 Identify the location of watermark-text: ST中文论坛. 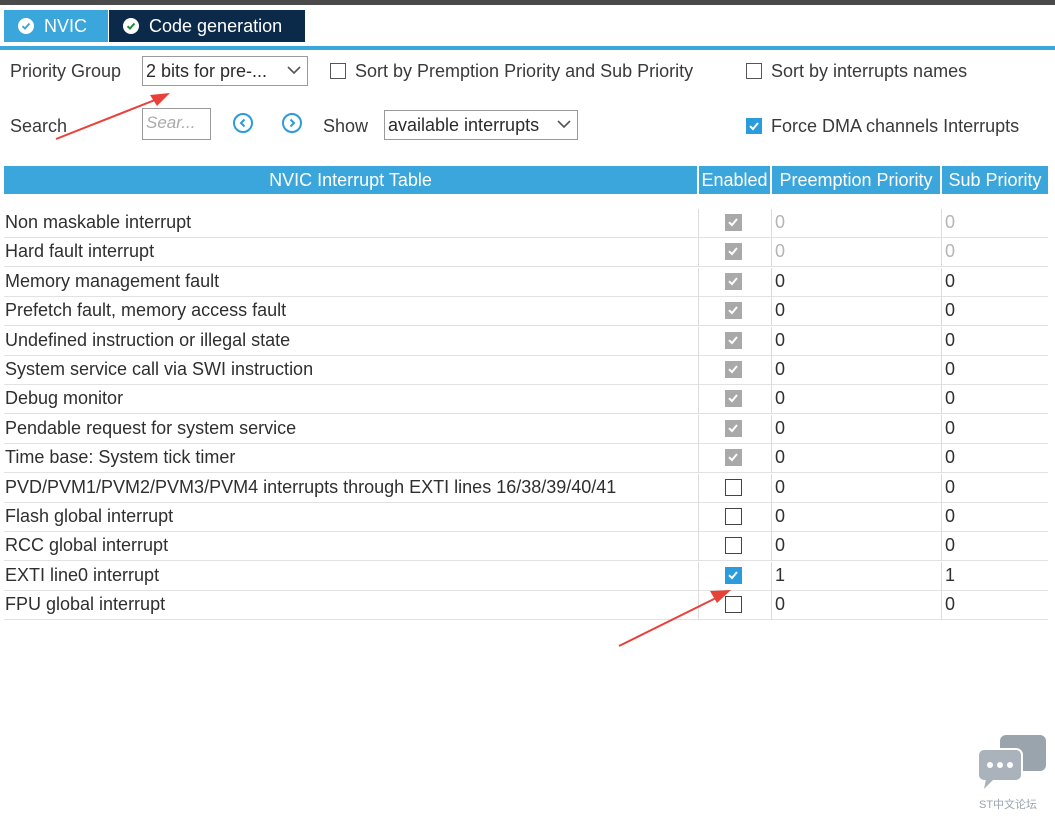
(1008, 805).